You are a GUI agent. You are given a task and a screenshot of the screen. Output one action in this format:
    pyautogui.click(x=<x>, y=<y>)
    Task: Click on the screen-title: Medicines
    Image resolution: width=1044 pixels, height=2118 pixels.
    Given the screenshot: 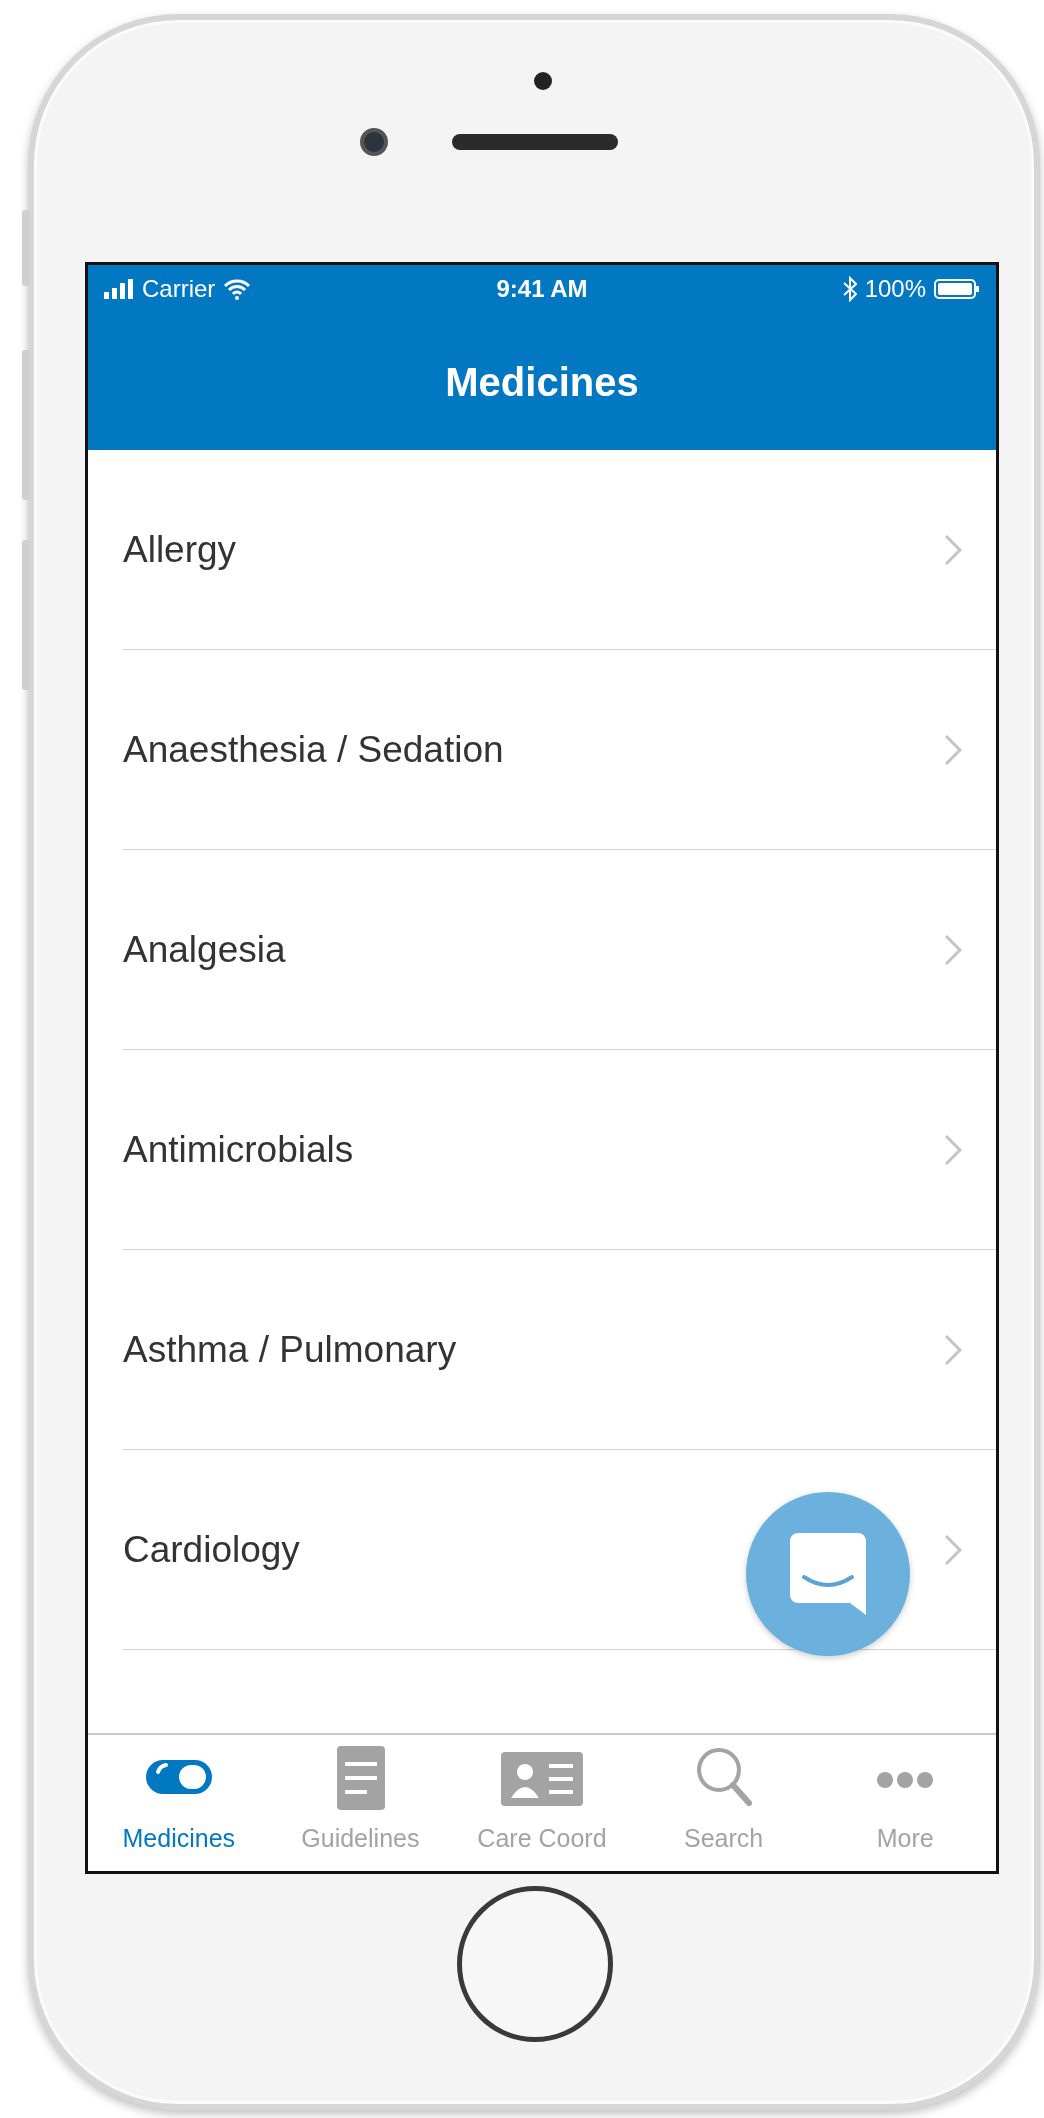 What is the action you would take?
    pyautogui.click(x=542, y=382)
    